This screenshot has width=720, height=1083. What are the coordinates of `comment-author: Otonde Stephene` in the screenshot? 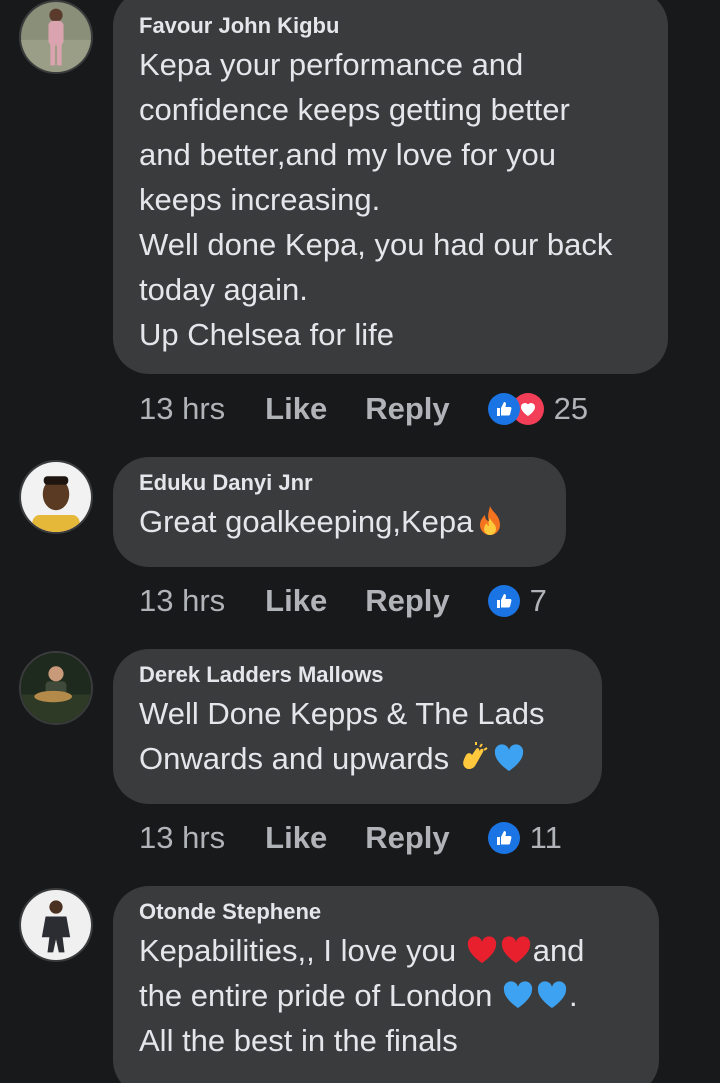 It's located at (386, 912).